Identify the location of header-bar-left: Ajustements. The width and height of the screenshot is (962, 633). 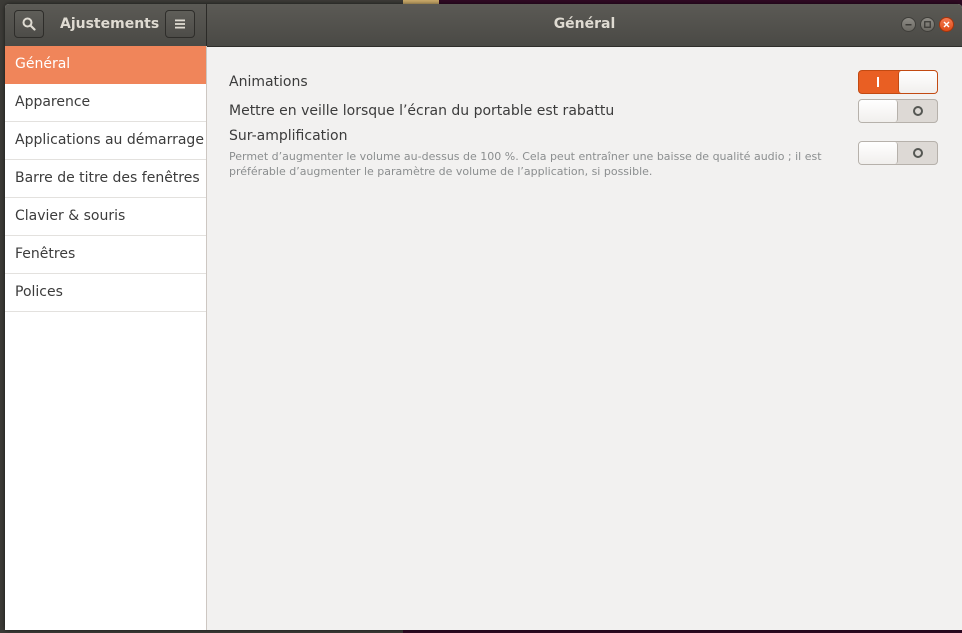
(106, 25).